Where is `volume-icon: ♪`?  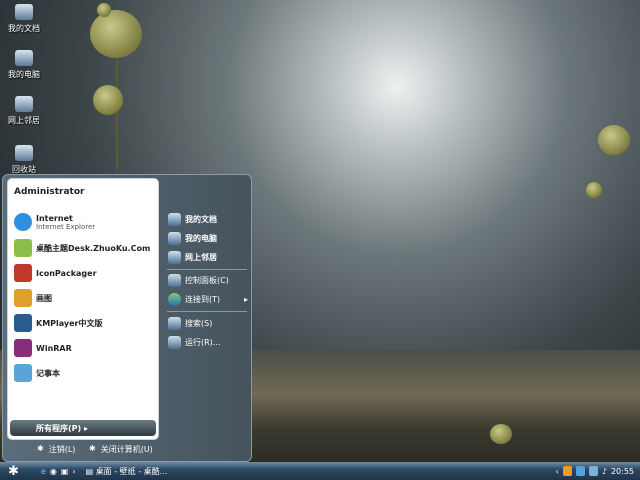
volume-icon: ♪ is located at coordinates (604, 471).